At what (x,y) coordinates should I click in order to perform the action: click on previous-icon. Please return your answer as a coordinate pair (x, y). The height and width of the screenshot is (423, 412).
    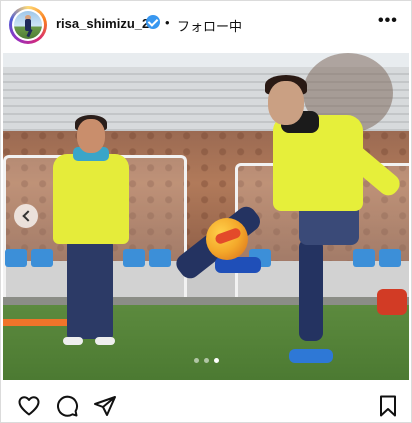
    Looking at the image, I should click on (26, 216).